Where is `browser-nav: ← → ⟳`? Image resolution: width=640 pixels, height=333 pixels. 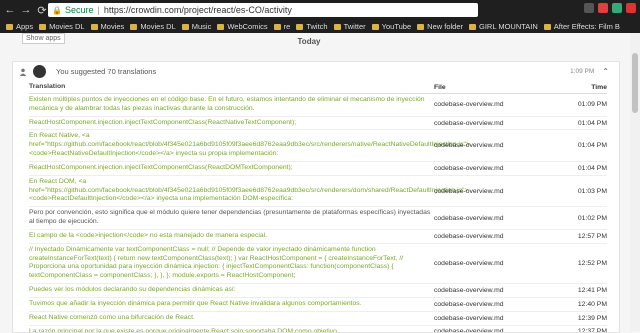 browser-nav: ← → ⟳ is located at coordinates (26, 10).